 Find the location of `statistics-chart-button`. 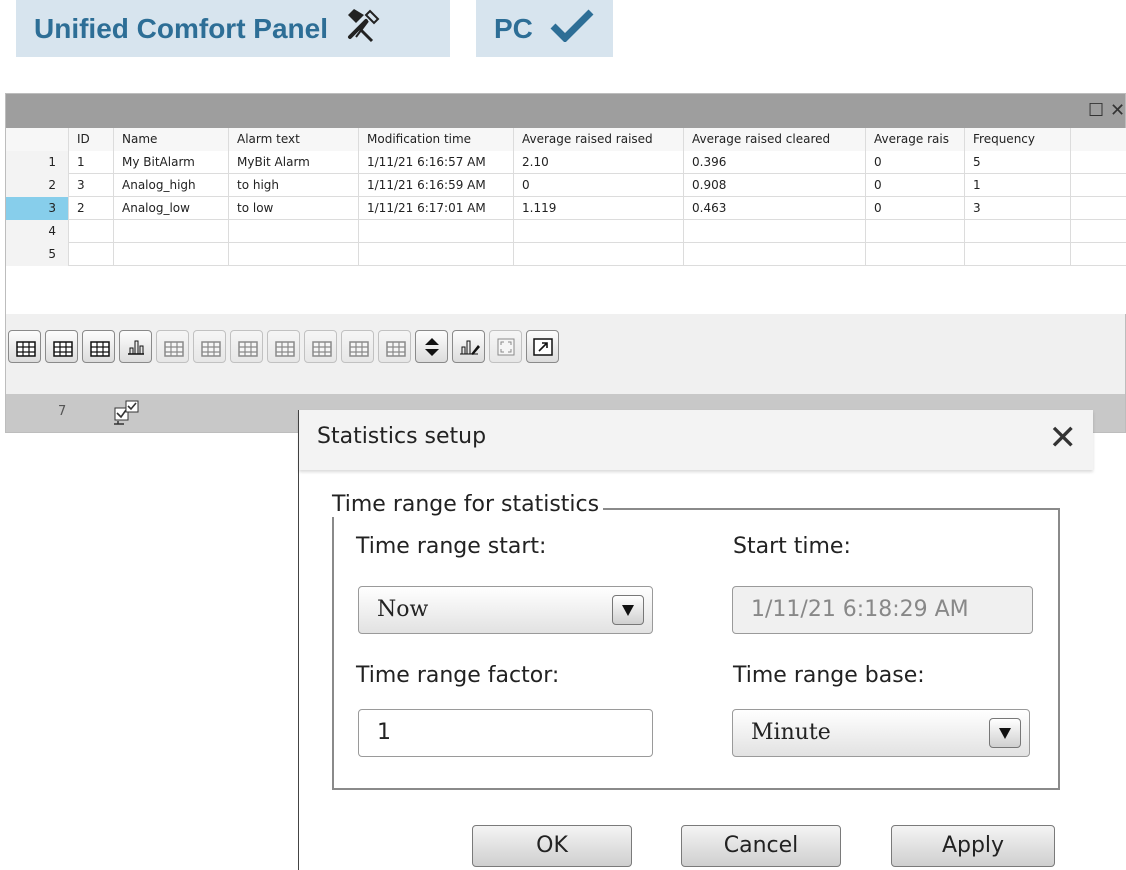

statistics-chart-button is located at coordinates (135, 346).